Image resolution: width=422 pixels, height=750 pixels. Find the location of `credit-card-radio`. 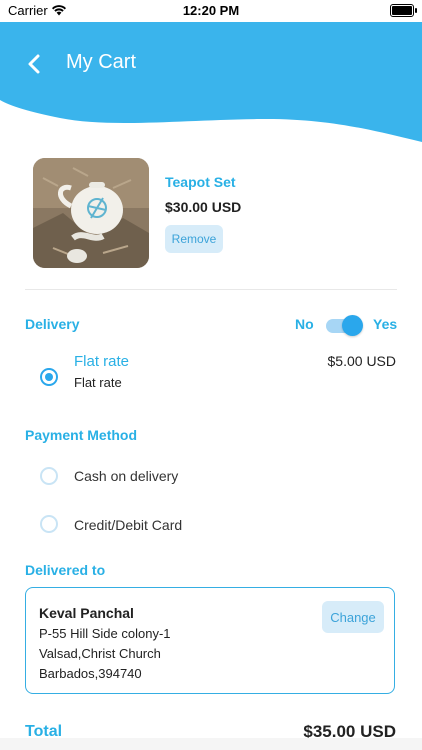

credit-card-radio is located at coordinates (49, 524).